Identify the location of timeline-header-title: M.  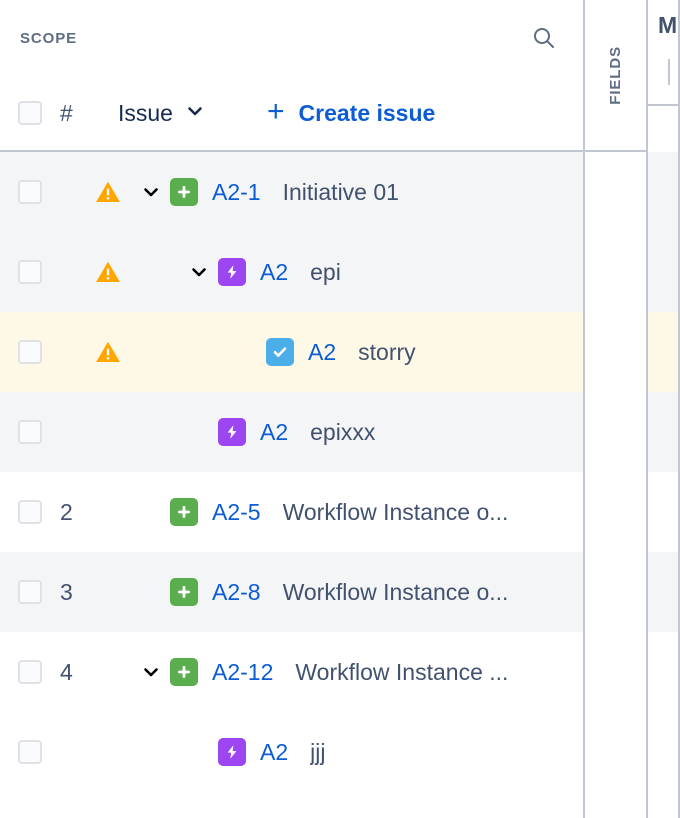
(668, 25).